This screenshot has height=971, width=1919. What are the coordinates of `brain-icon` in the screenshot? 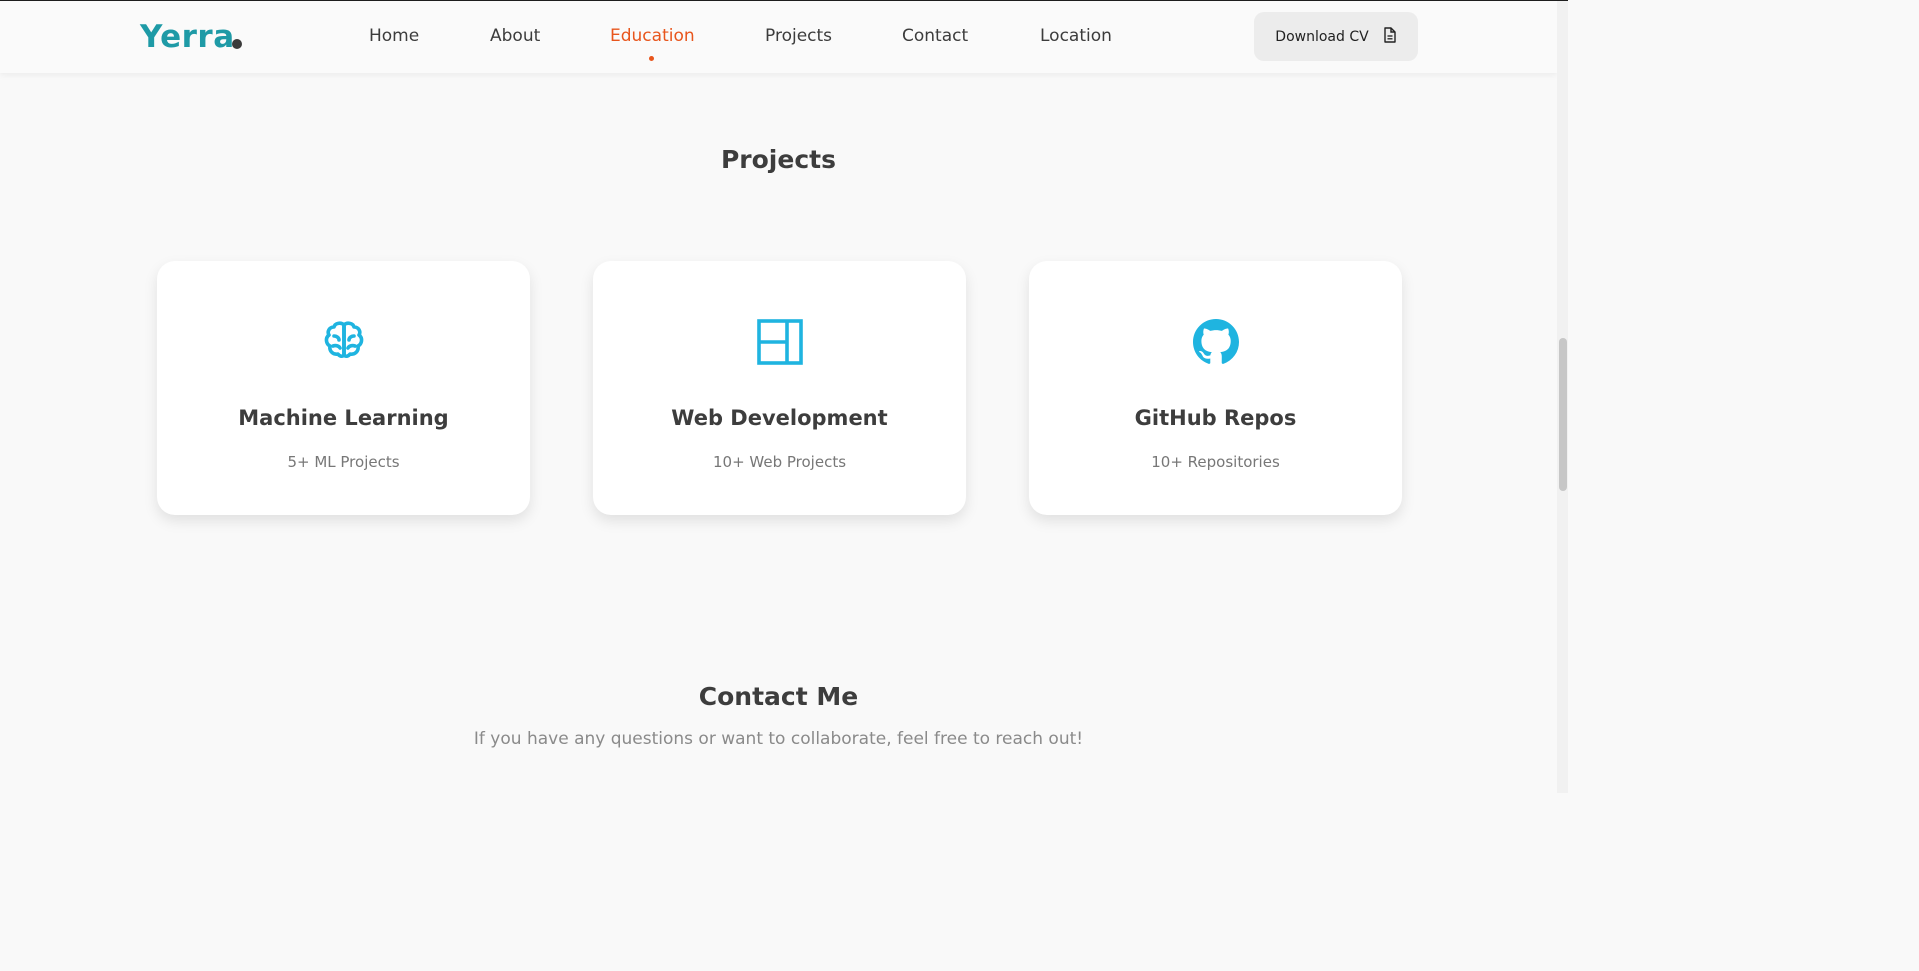 It's located at (343, 342).